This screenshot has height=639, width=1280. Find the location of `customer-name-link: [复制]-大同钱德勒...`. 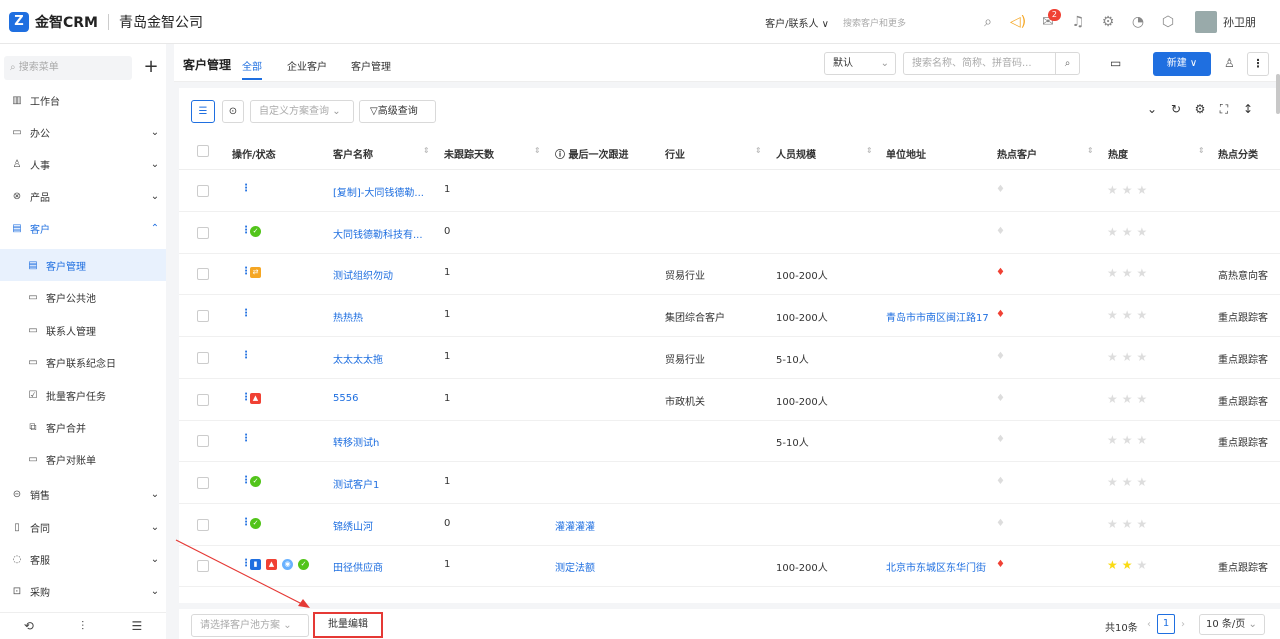

customer-name-link: [复制]-大同钱德勒... is located at coordinates (378, 191).